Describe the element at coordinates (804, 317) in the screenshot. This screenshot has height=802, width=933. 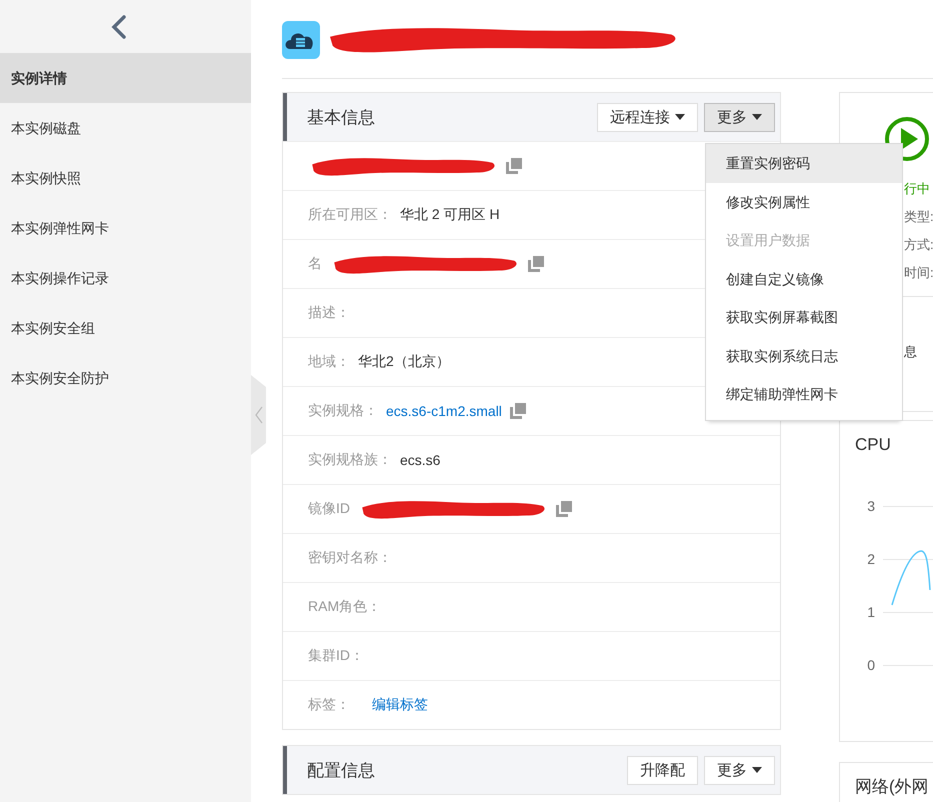
I see `menu-item: 获取实例屏幕截图` at that location.